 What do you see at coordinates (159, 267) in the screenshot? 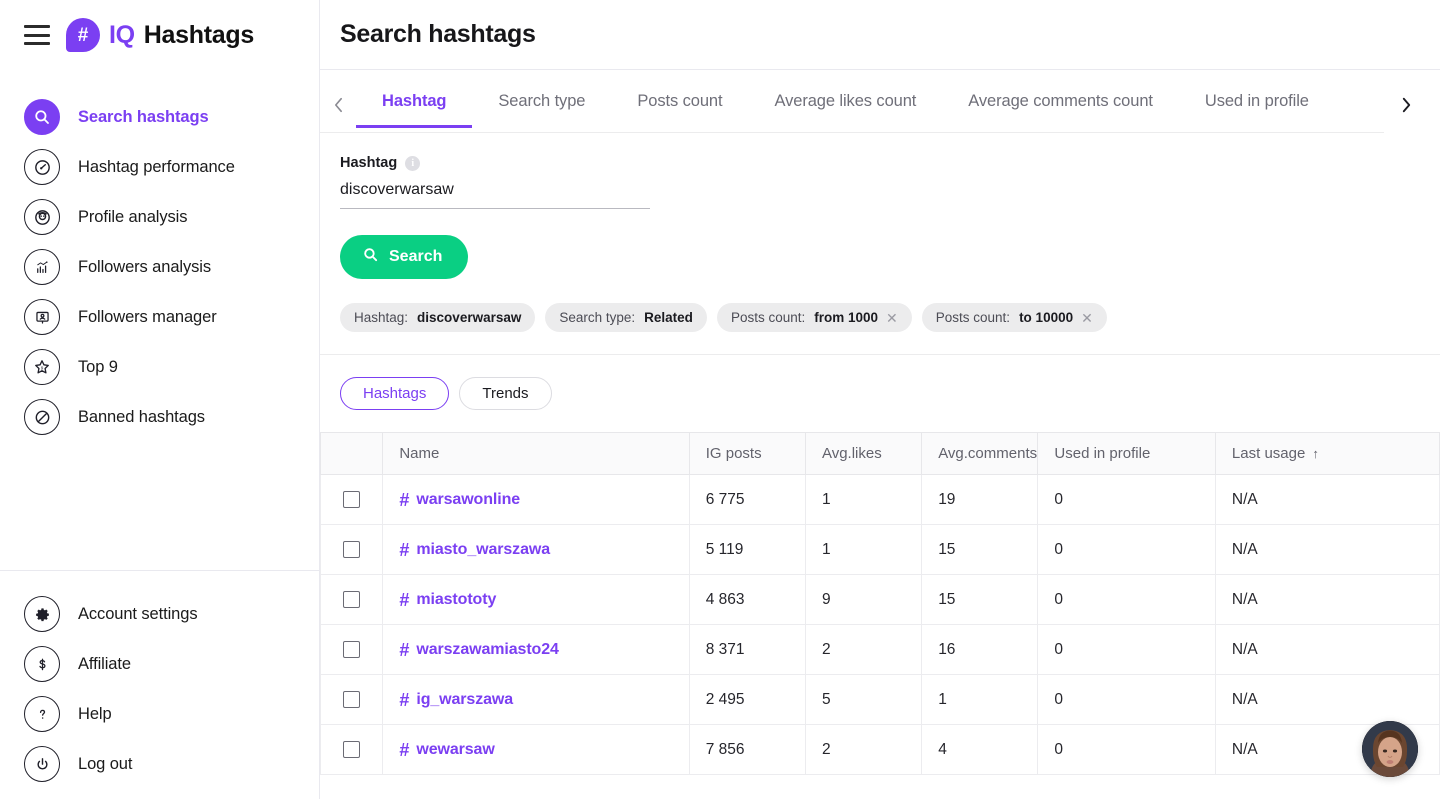
I see `sidebar-item-followers-analysis: Followers analysis` at bounding box center [159, 267].